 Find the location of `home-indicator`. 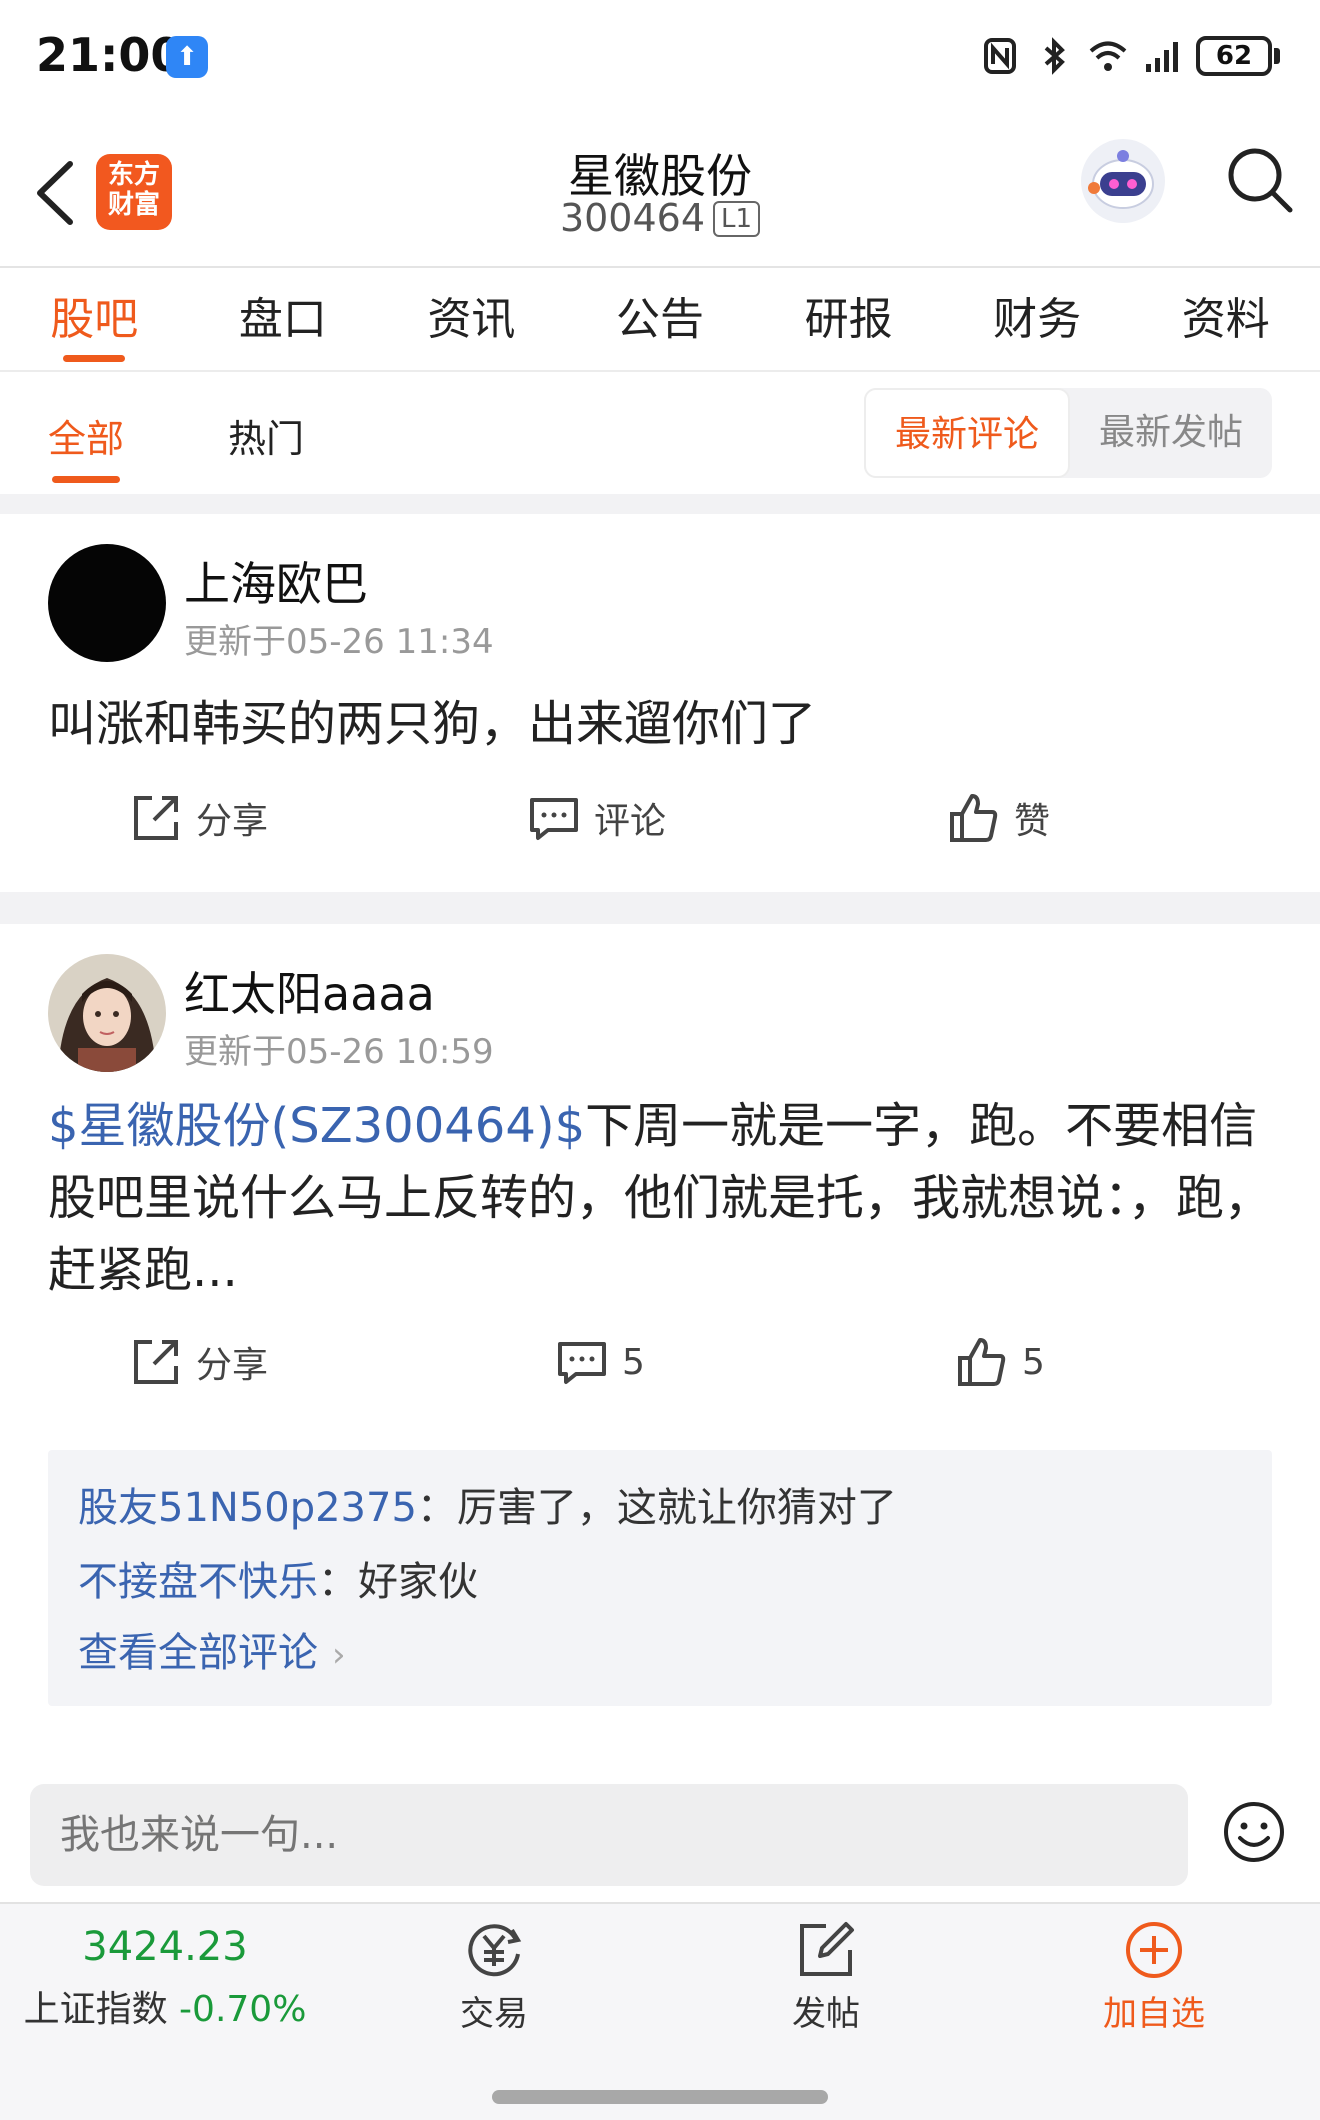

home-indicator is located at coordinates (660, 2097).